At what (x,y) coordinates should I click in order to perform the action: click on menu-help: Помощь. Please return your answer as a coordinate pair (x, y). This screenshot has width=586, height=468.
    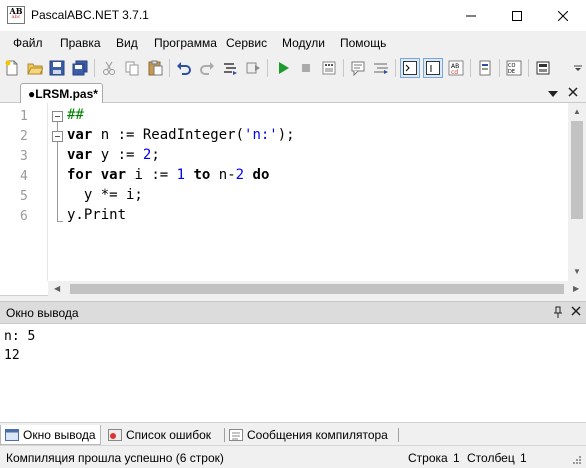
    Looking at the image, I should click on (363, 43).